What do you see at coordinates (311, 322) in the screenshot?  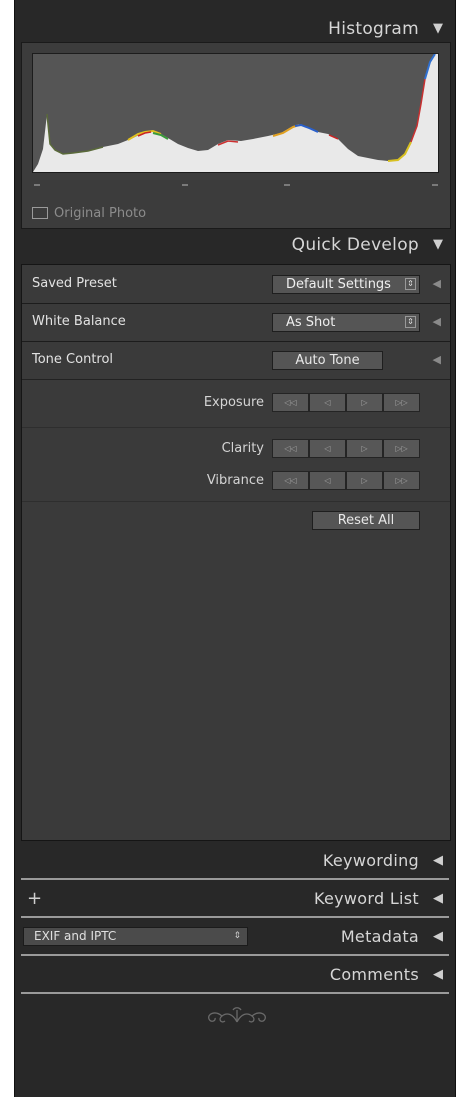 I see `white-balance-value: As Shot` at bounding box center [311, 322].